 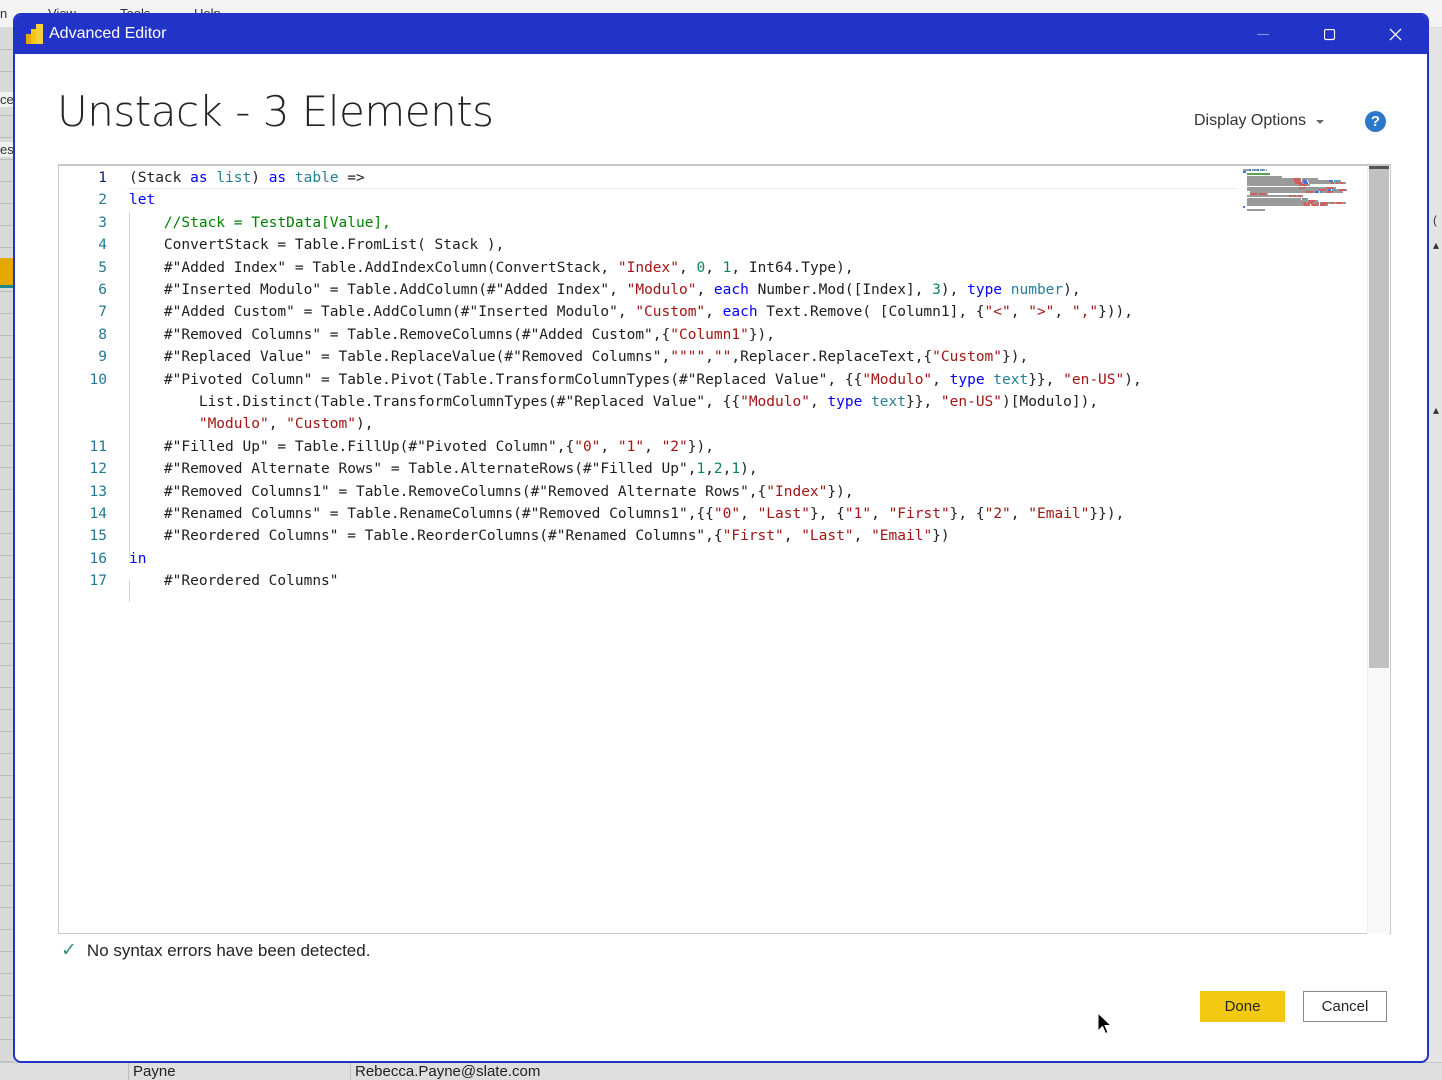 I want to click on syntax-status-message: No syntax errors have been detected., so click(x=228, y=950).